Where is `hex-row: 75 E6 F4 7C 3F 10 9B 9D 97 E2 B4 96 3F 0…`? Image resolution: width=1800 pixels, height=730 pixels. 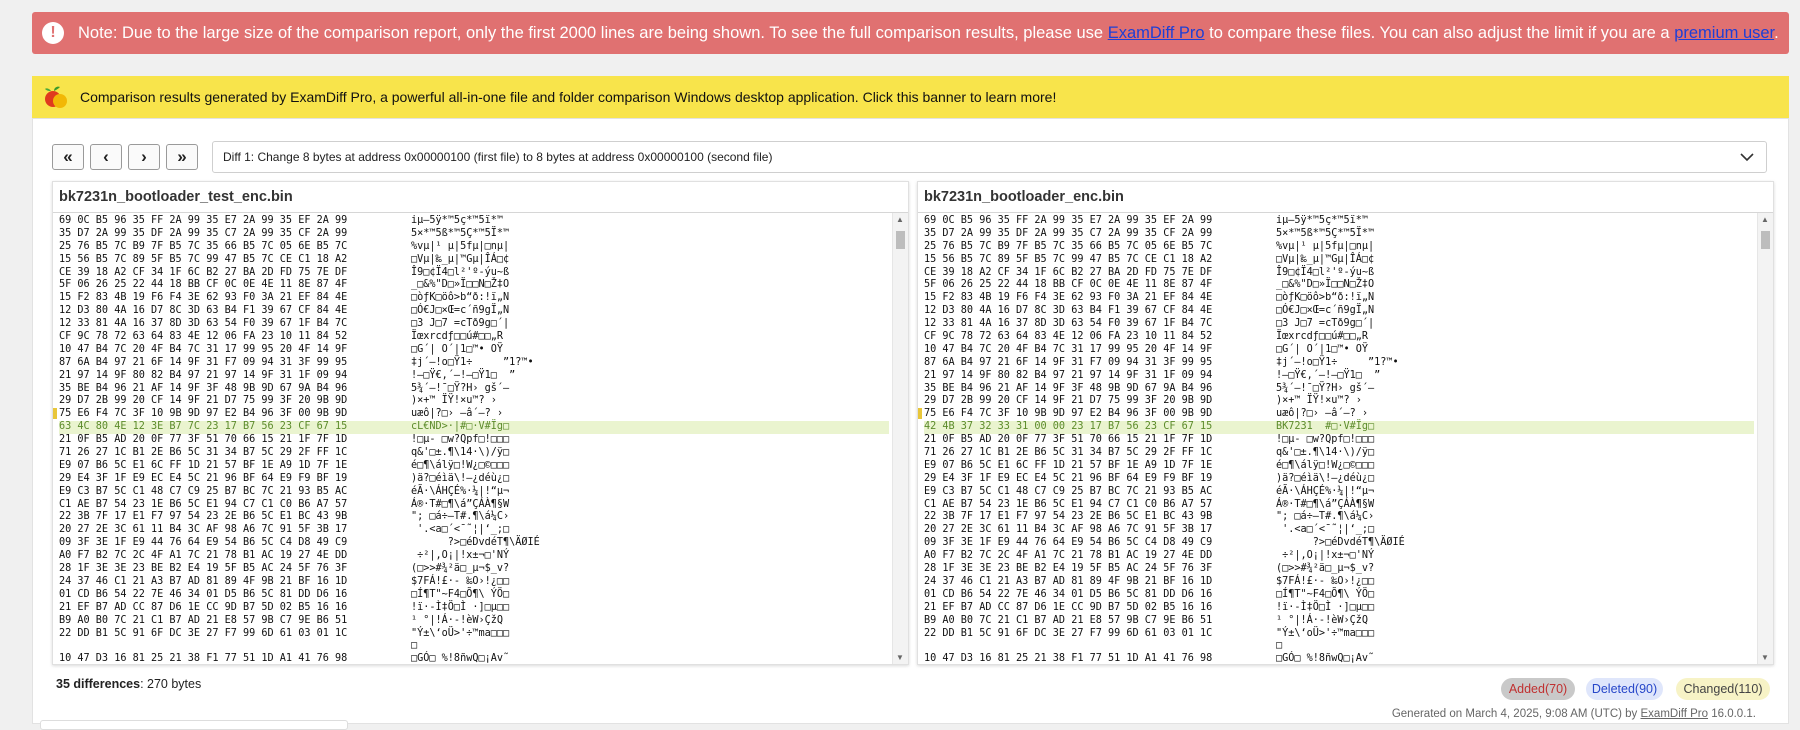
hex-row: 75 E6 F4 7C 3F 10 9B 9D 97 E2 B4 96 3F 0… is located at coordinates (1339, 414).